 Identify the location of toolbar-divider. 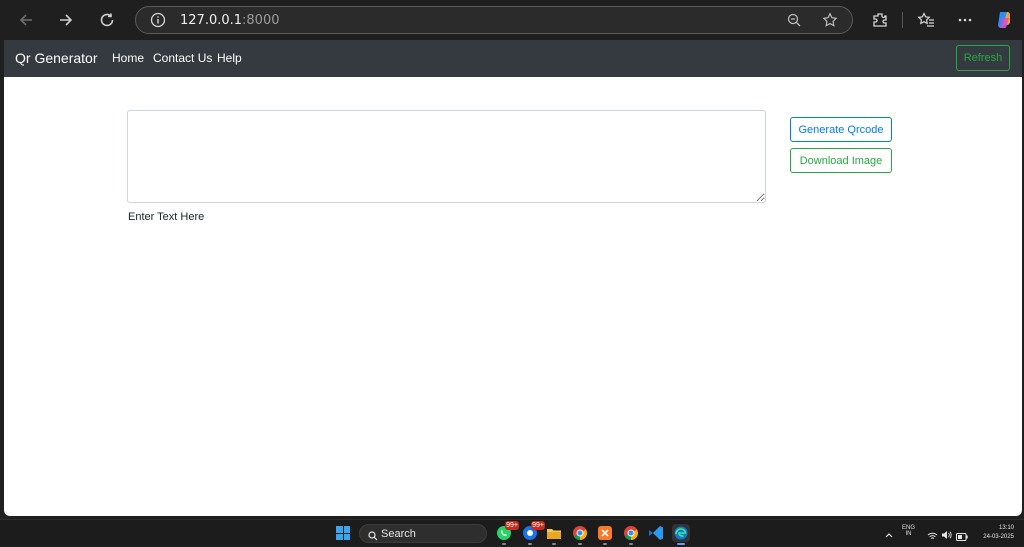
(902, 20).